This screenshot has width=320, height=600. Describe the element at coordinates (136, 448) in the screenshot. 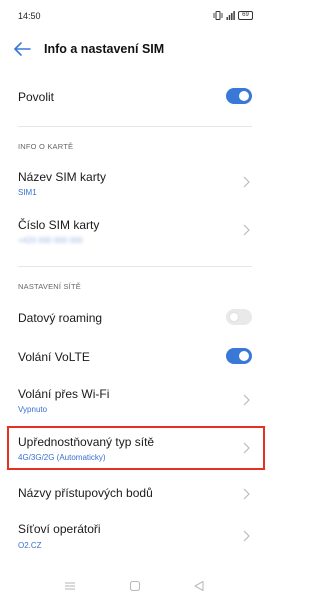

I see `highlight-box` at that location.